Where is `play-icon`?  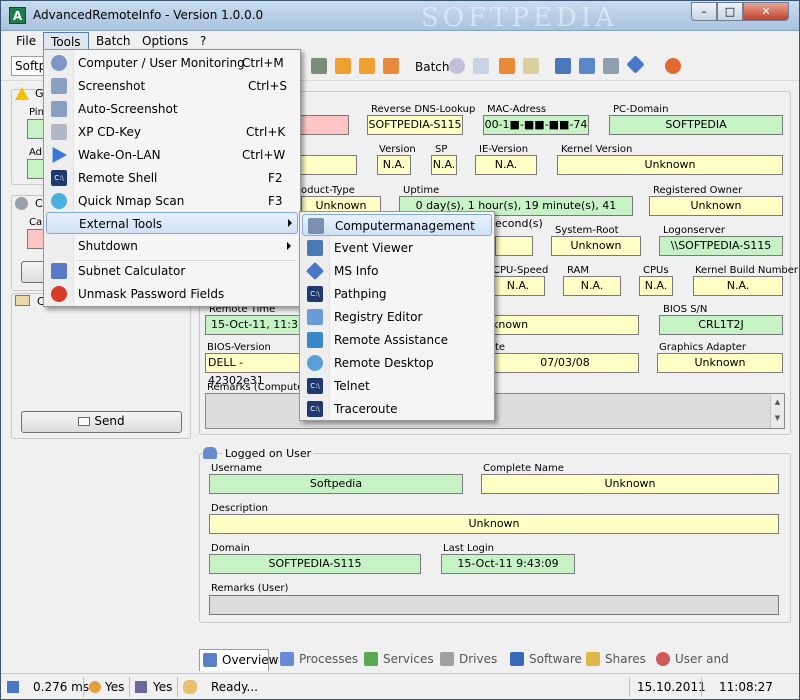
play-icon is located at coordinates (59, 155).